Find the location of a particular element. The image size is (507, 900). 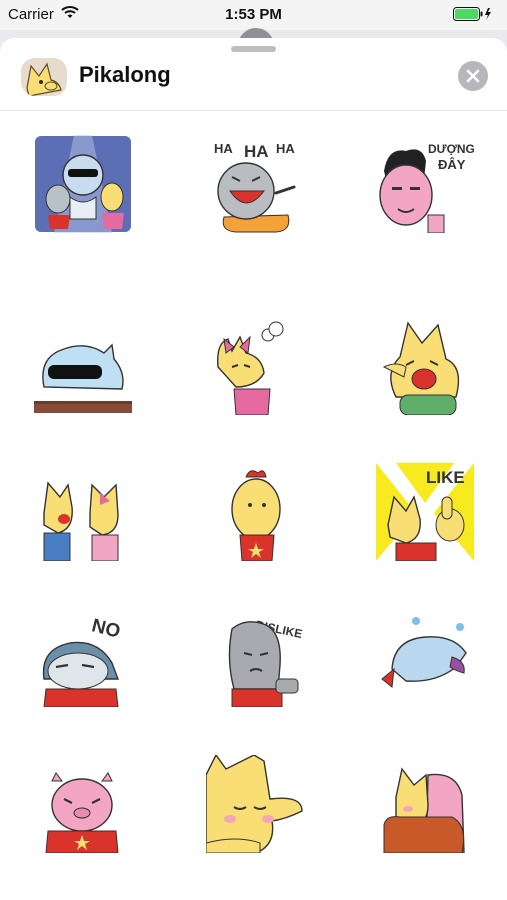

shouting-sticker is located at coordinates (83, 512).